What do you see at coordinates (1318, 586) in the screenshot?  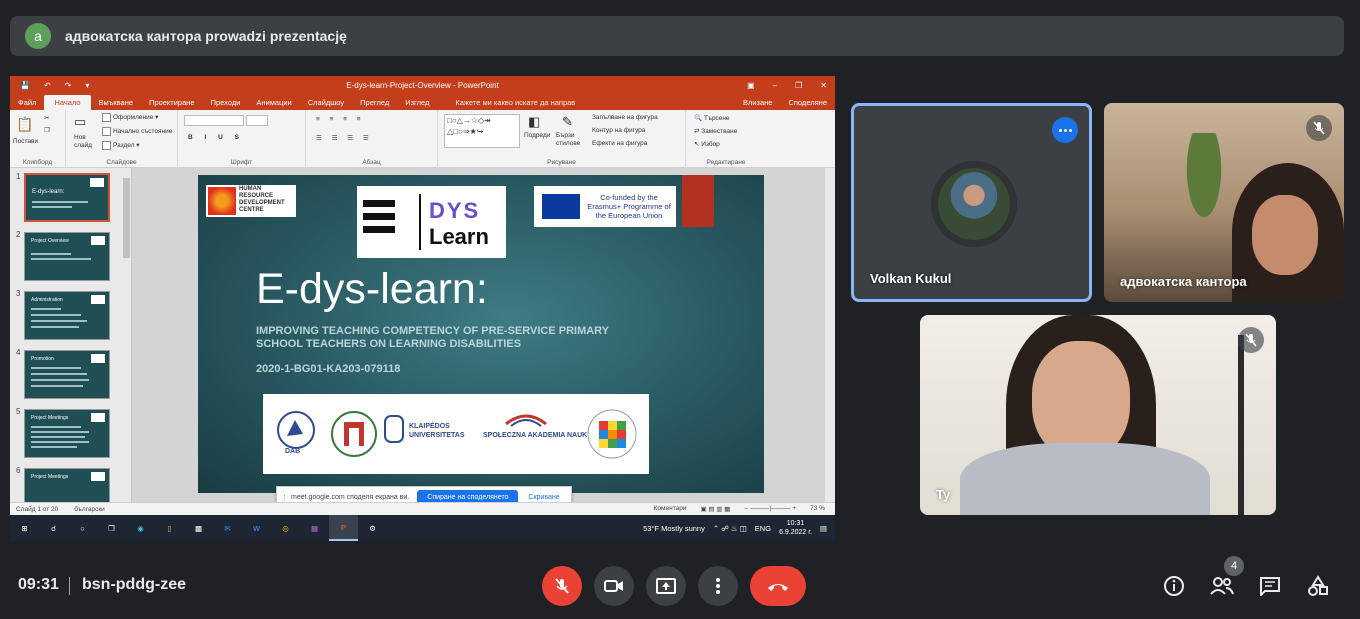 I see `activities-button` at bounding box center [1318, 586].